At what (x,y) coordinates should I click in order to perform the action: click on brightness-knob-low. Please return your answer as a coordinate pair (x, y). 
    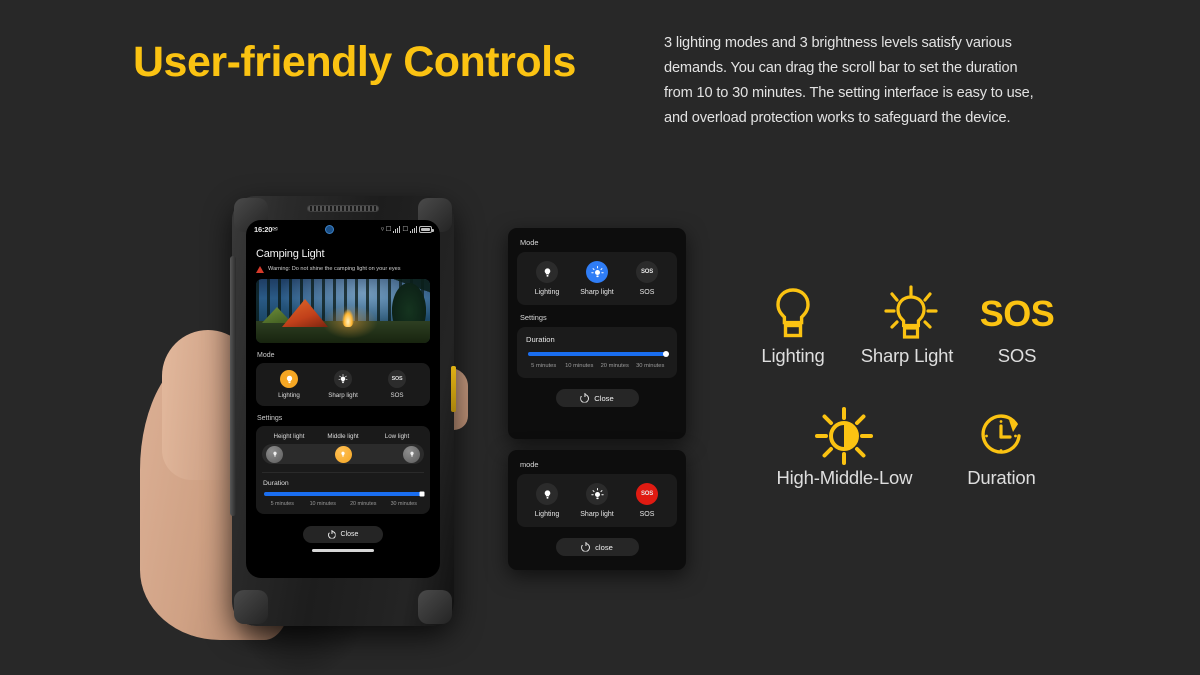
    Looking at the image, I should click on (411, 454).